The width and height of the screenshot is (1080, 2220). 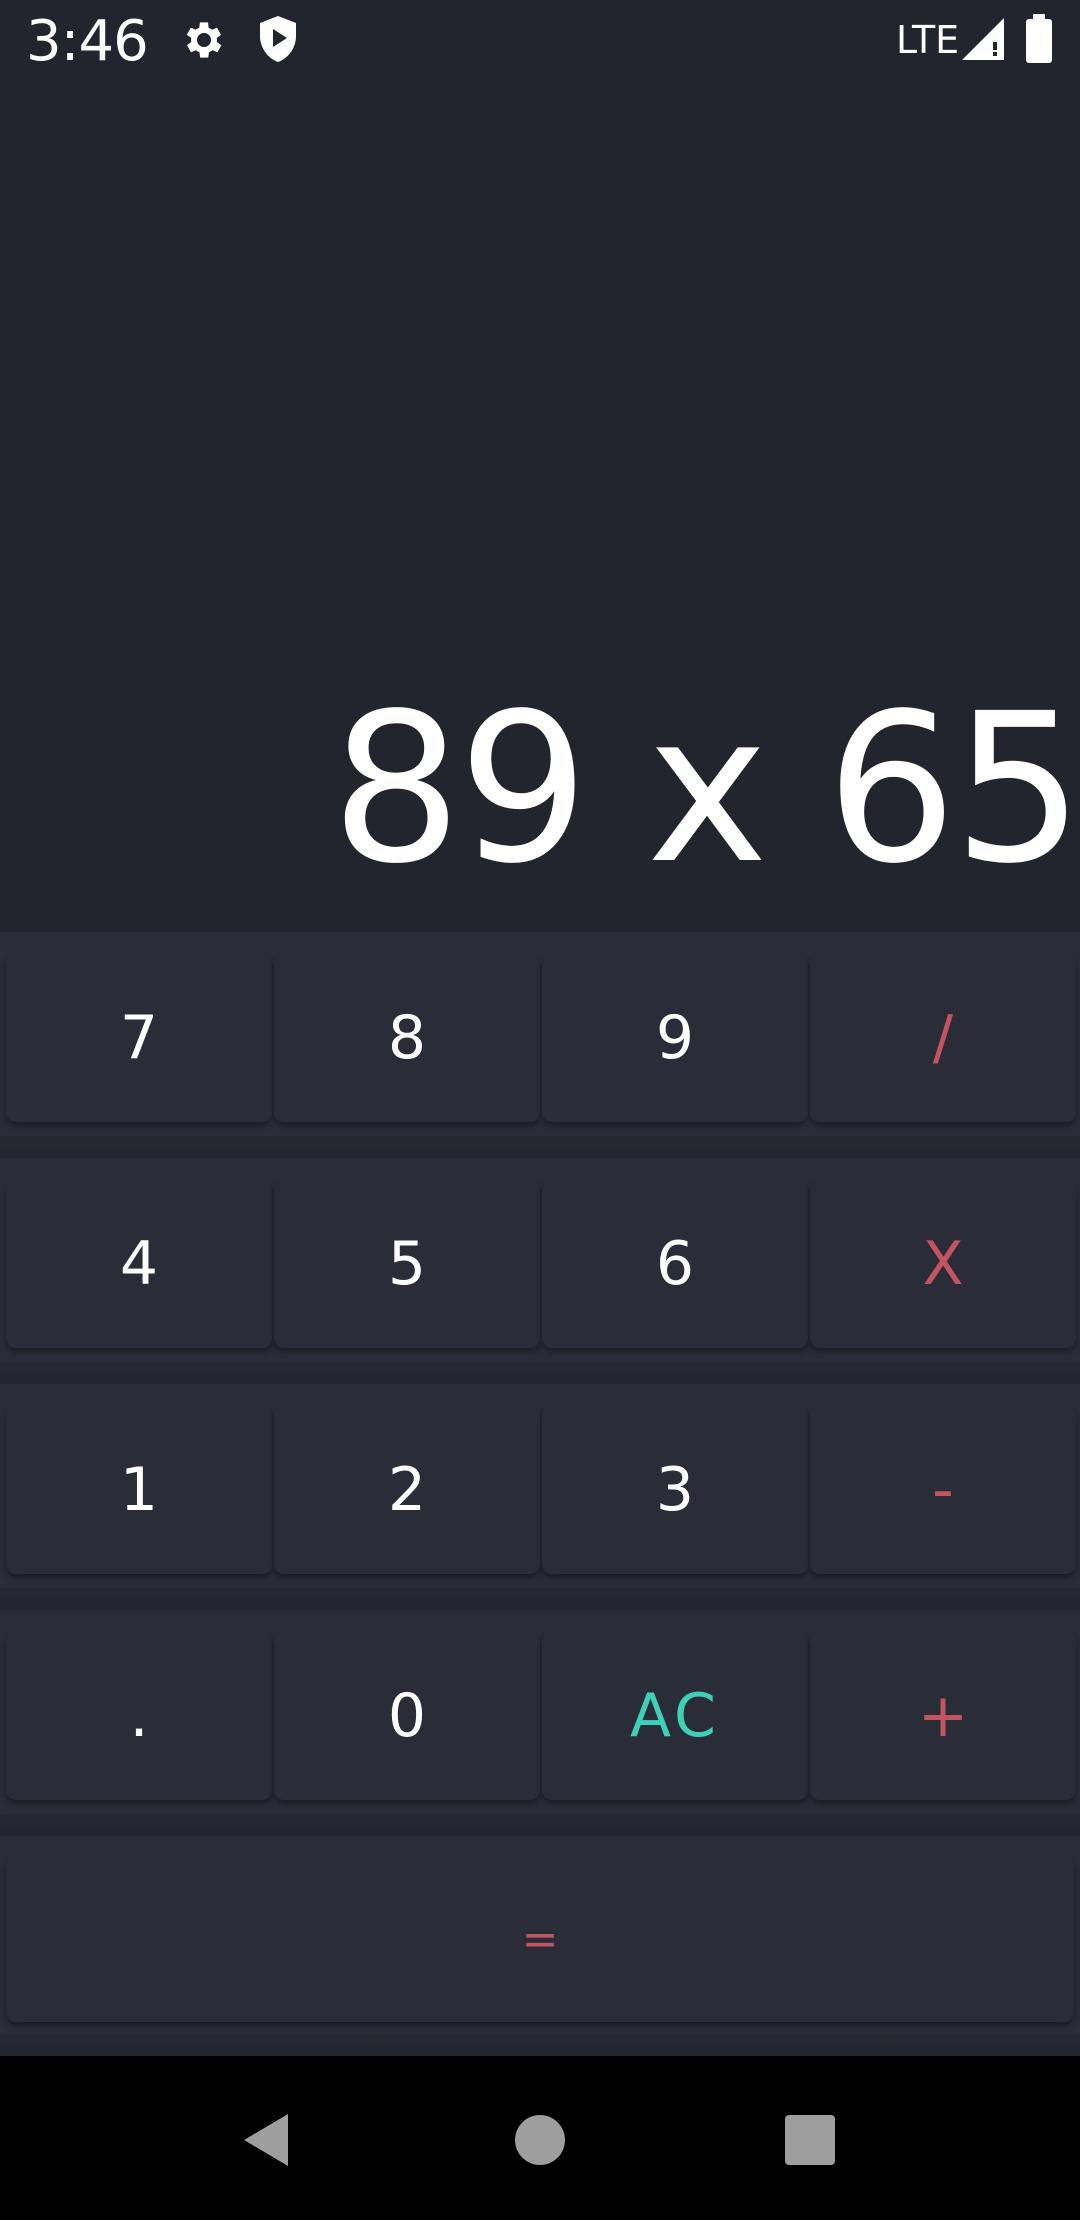 What do you see at coordinates (928, 40) in the screenshot?
I see `network-type: LTE` at bounding box center [928, 40].